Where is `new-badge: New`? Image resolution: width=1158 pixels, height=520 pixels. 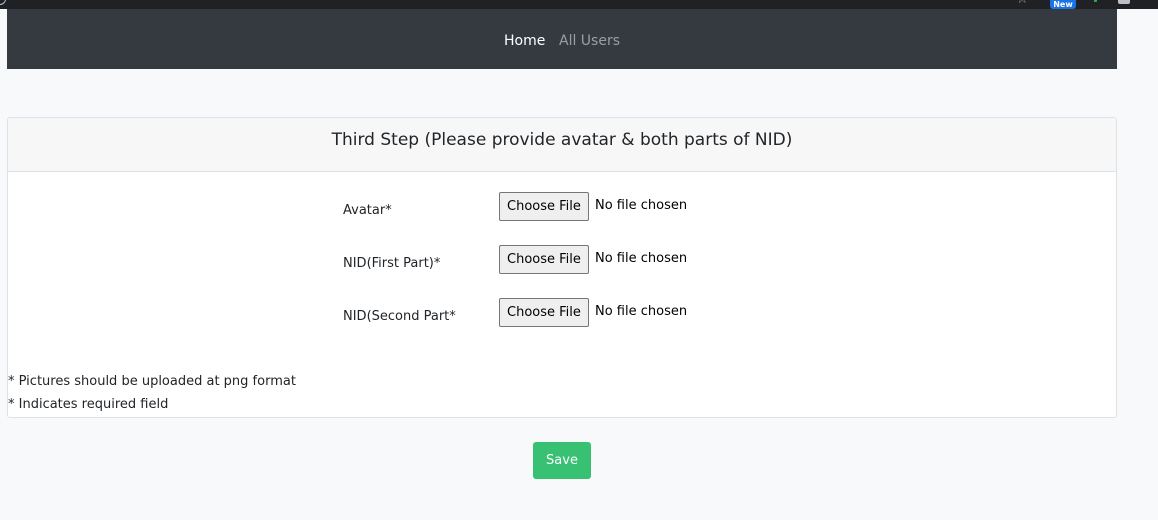
new-badge: New is located at coordinates (1063, 4).